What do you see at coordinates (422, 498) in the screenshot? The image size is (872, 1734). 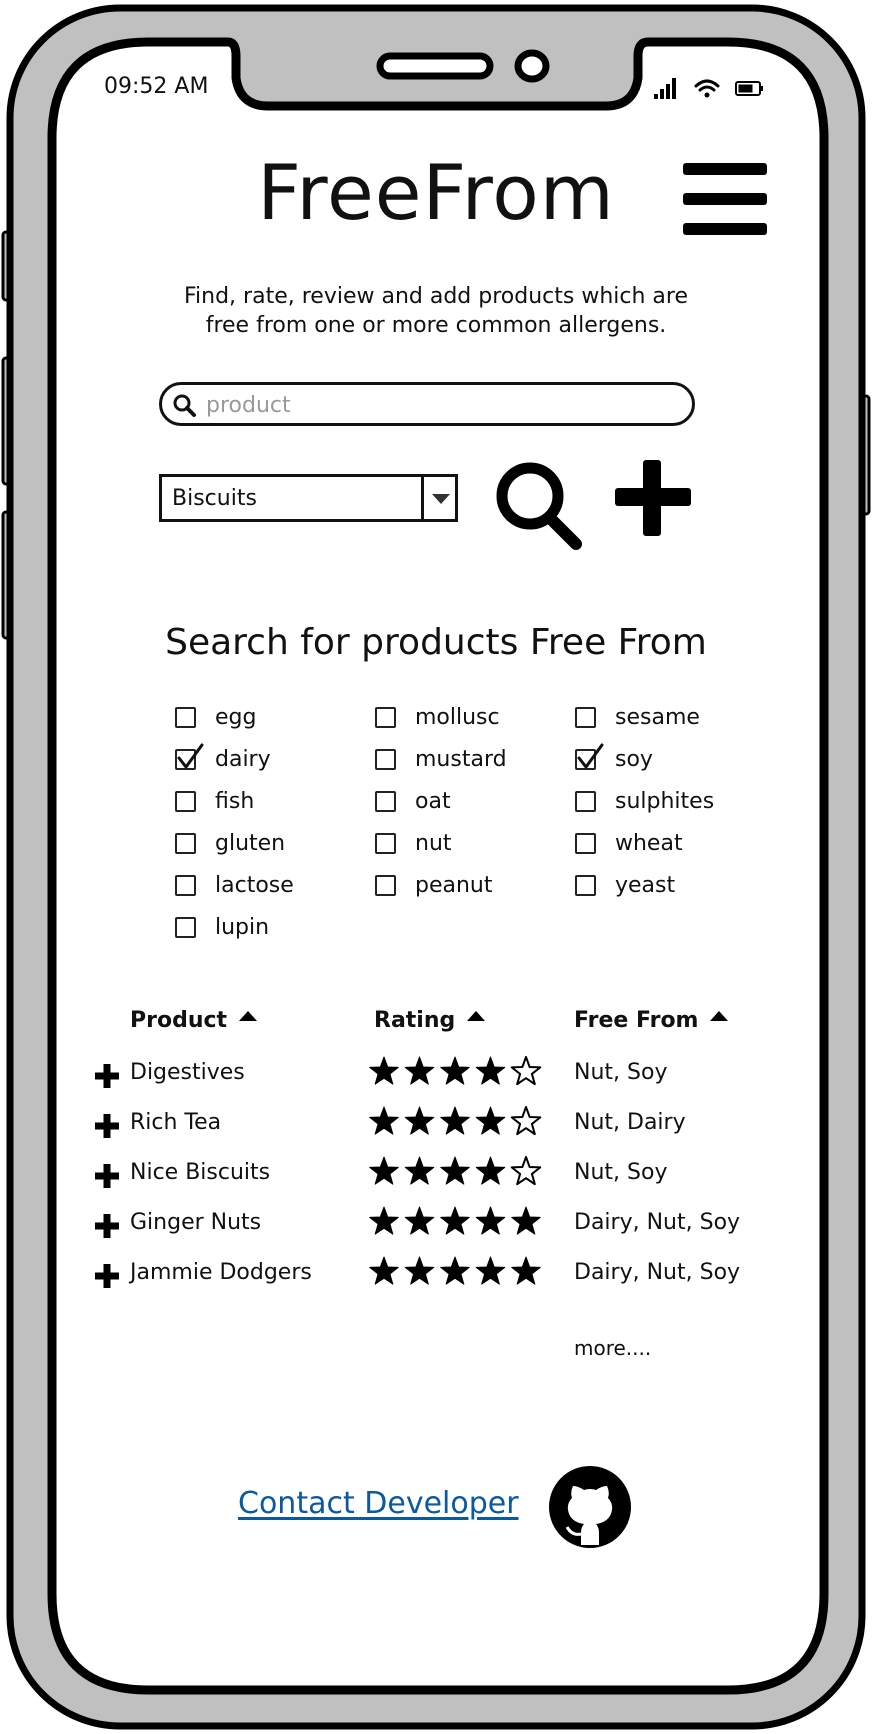 I see `select-divider` at bounding box center [422, 498].